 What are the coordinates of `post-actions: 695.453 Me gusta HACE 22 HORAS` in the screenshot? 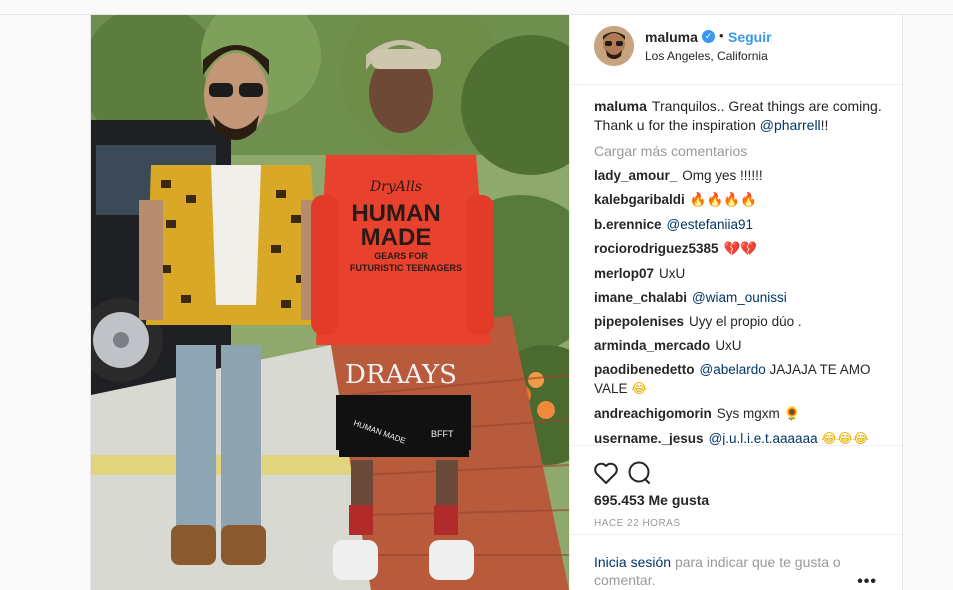 It's located at (737, 495).